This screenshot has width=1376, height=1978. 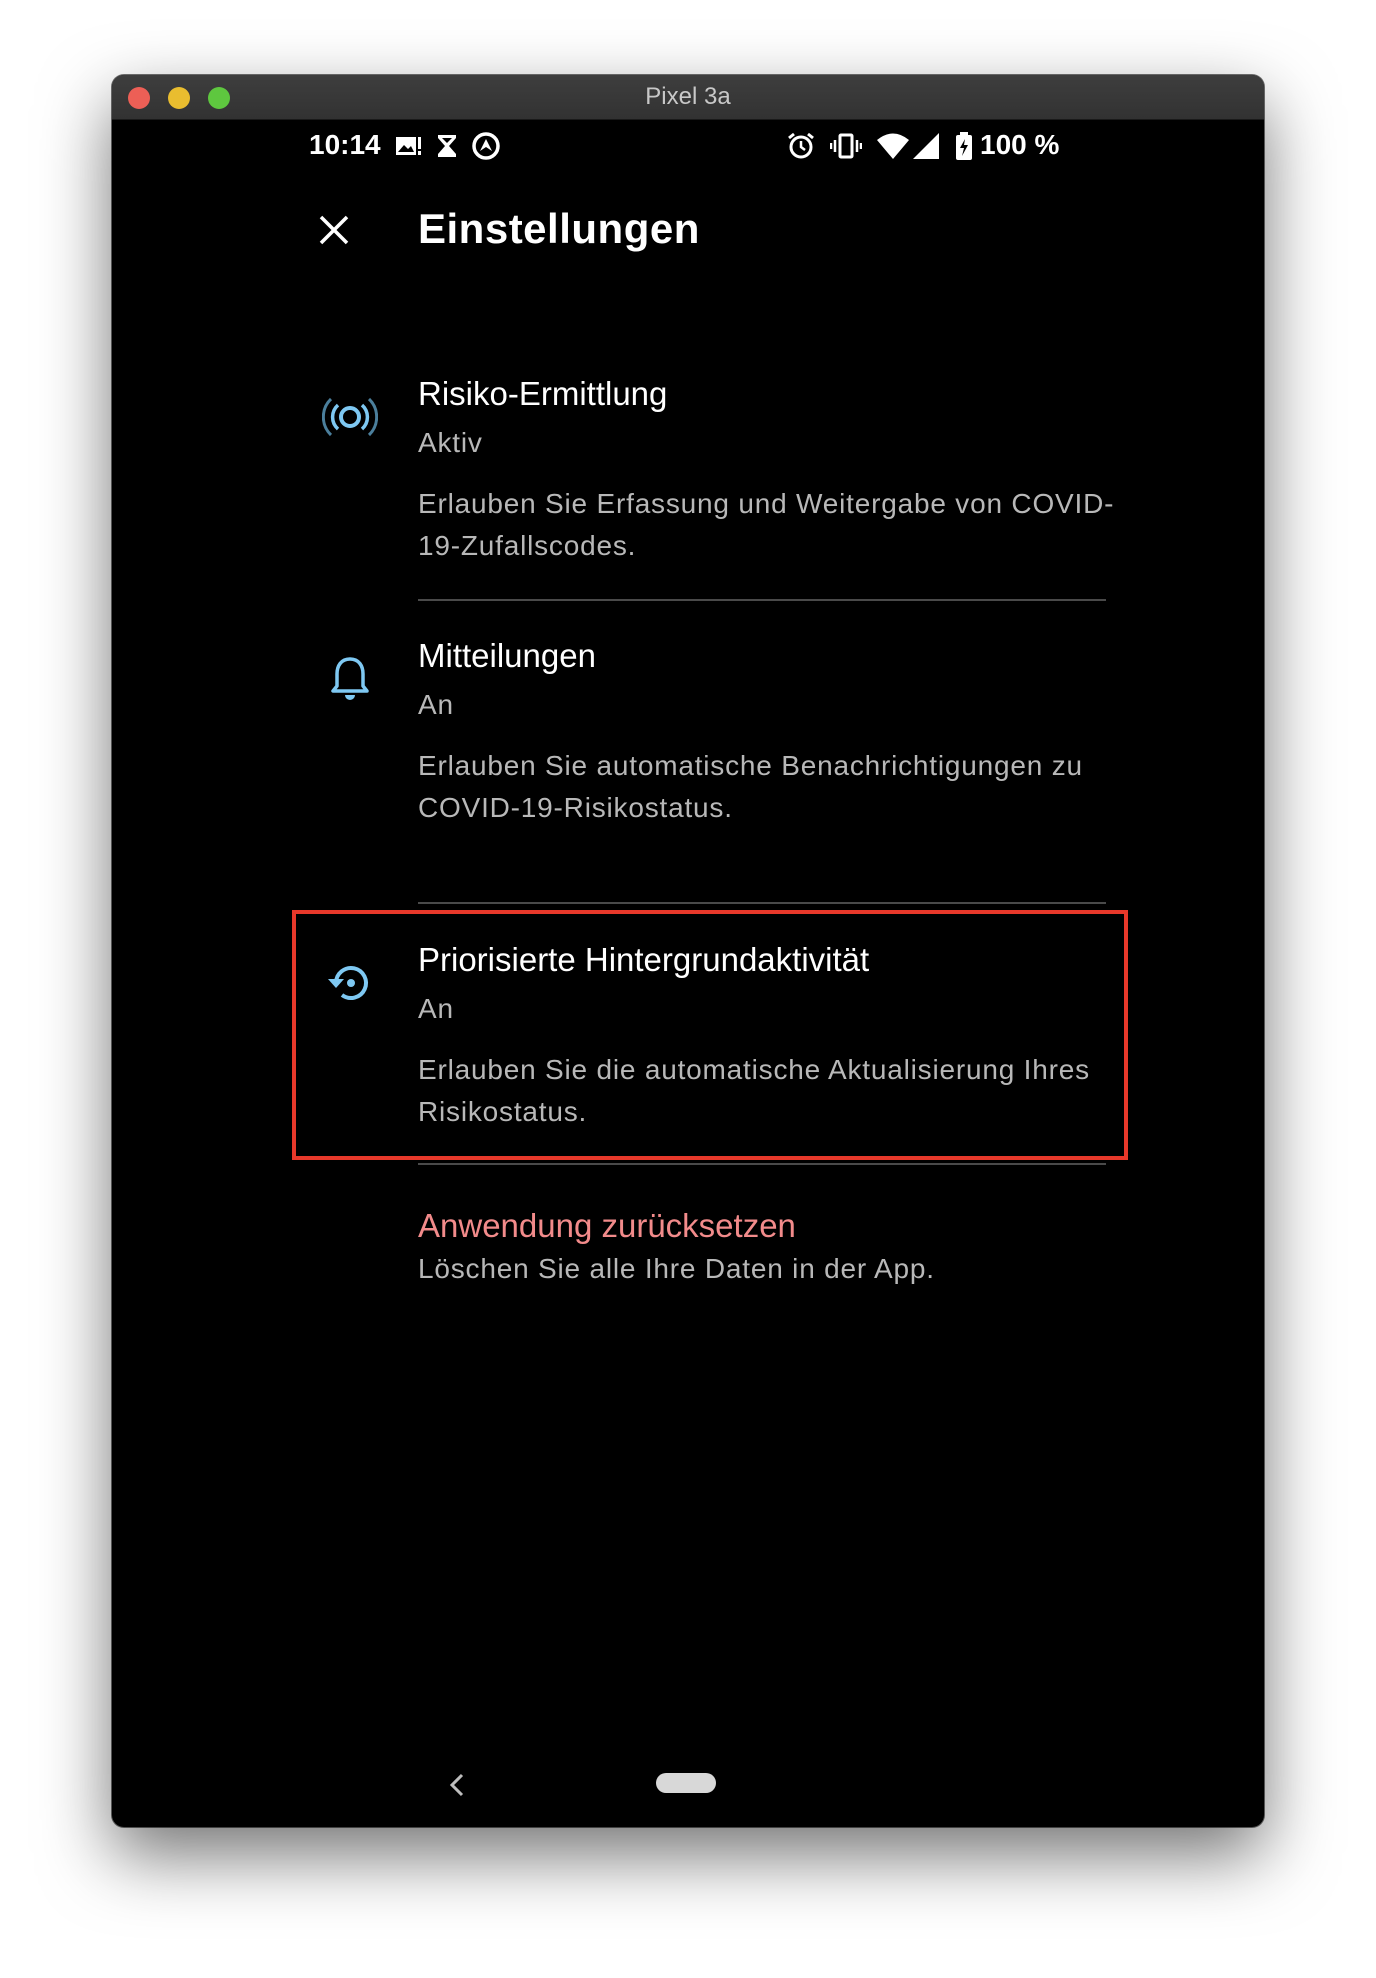 What do you see at coordinates (688, 147) in the screenshot?
I see `android-status-bar: 10:14 100 %` at bounding box center [688, 147].